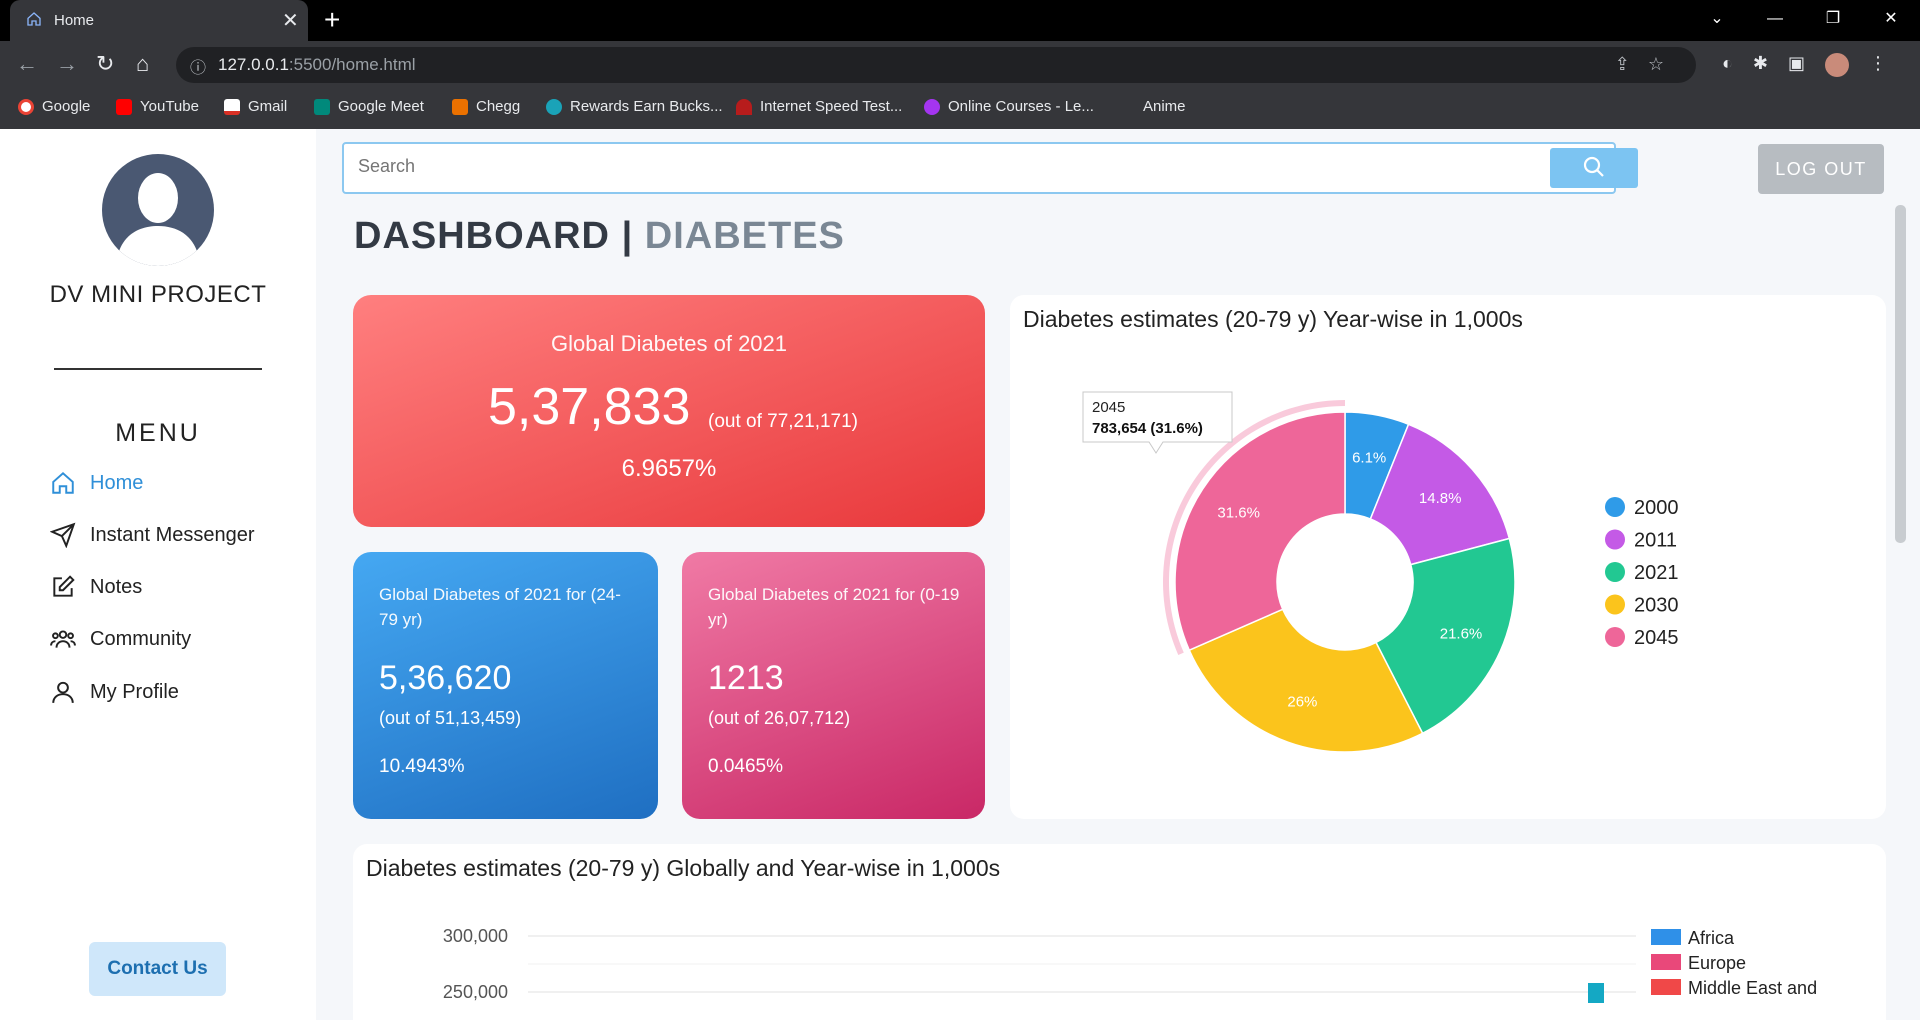  I want to click on restore-icon: ❐, so click(1833, 20).